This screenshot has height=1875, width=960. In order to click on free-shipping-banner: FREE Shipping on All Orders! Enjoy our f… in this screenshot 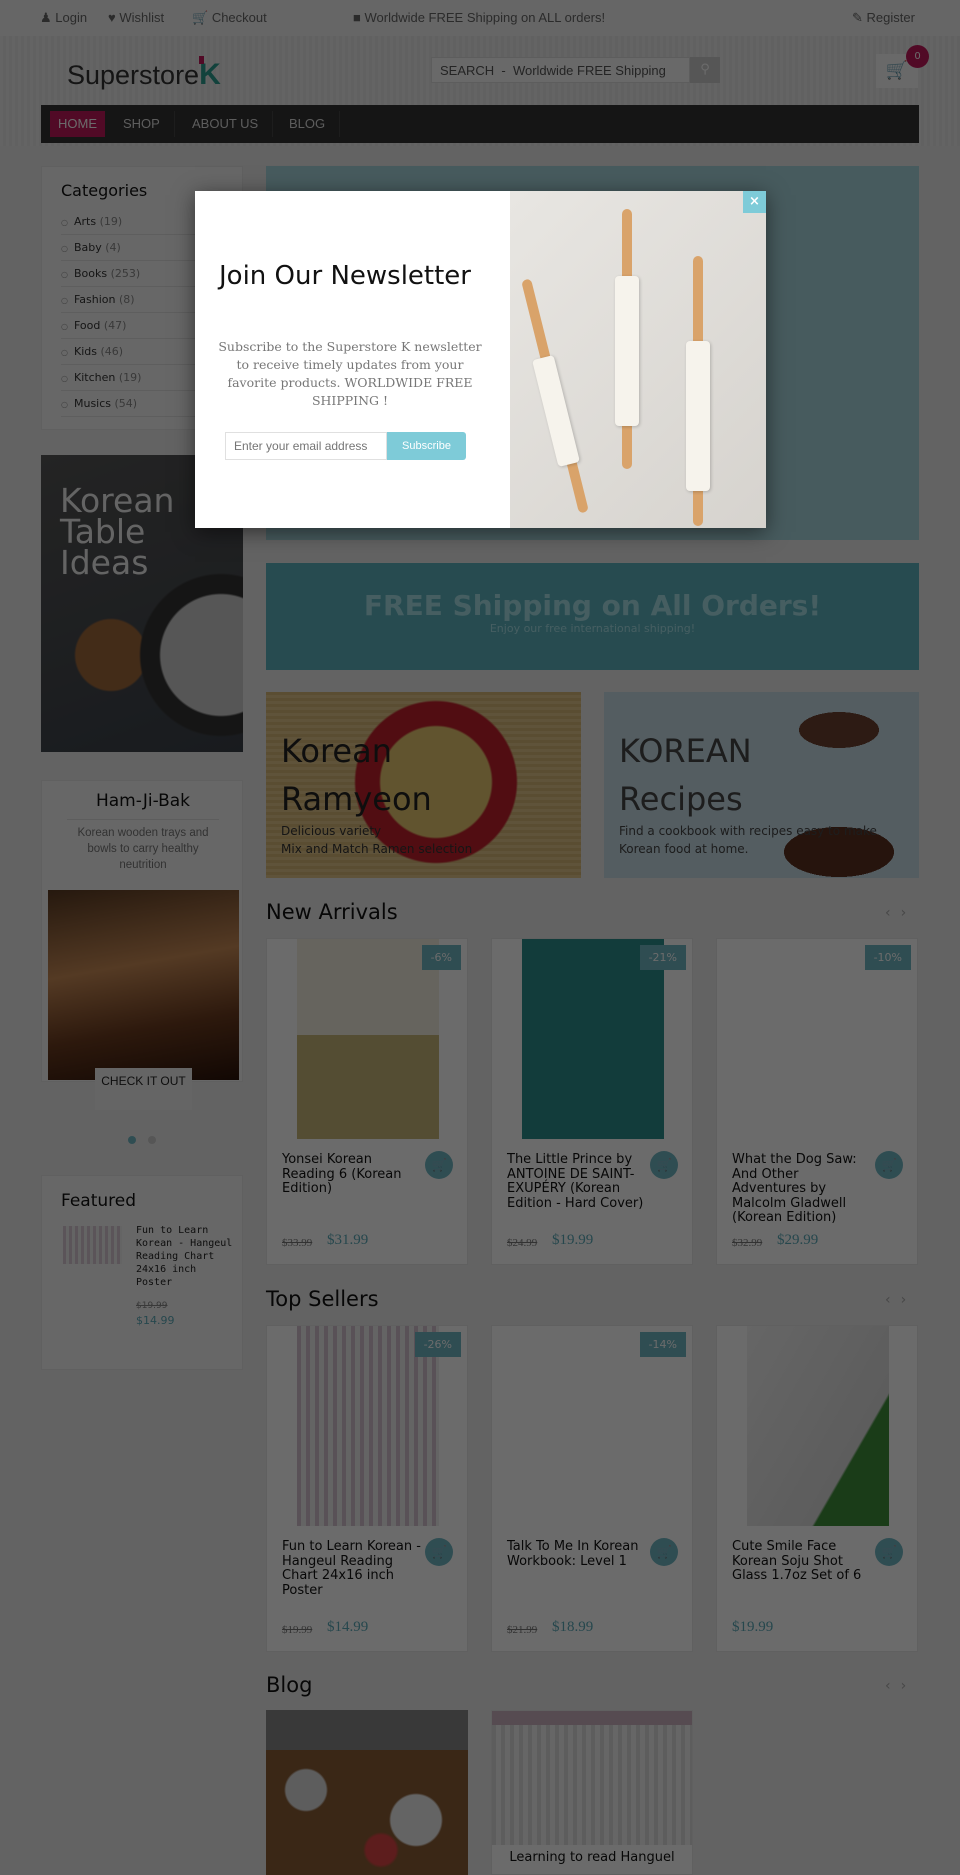, I will do `click(592, 616)`.